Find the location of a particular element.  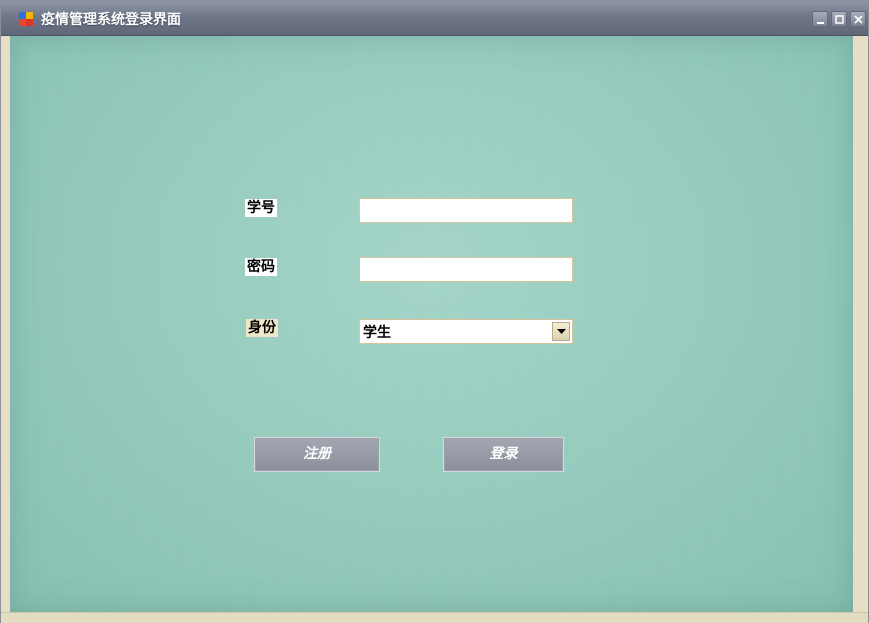

chevron-down-icon is located at coordinates (561, 331).